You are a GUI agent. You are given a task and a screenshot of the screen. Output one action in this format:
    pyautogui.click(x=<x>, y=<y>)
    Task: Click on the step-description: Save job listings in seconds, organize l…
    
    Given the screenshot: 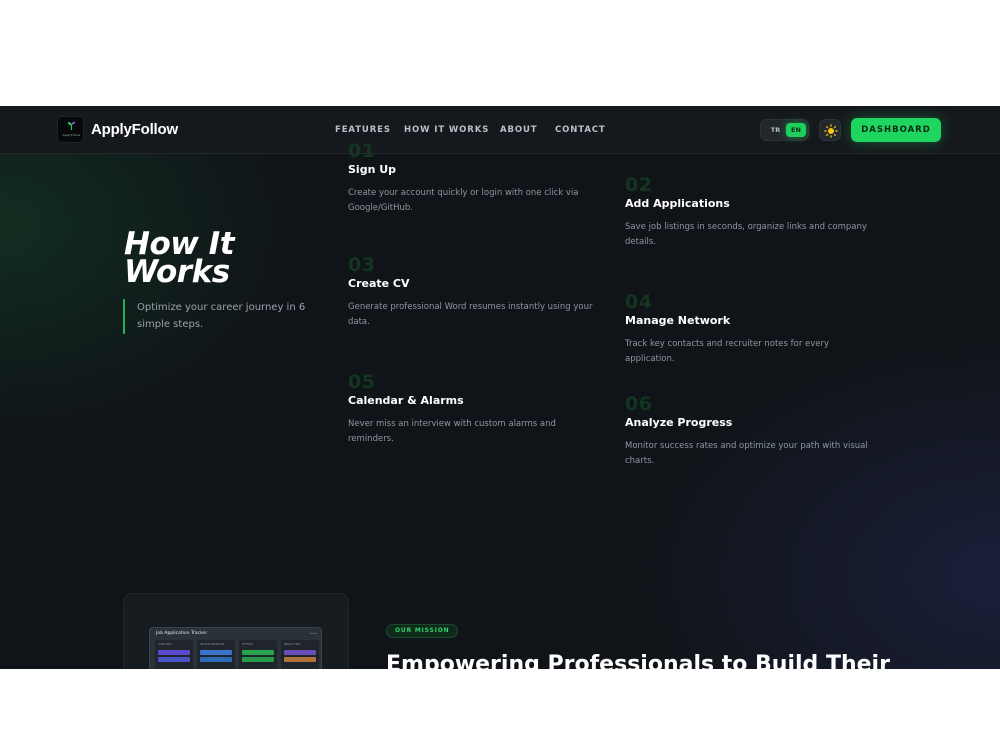 What is the action you would take?
    pyautogui.click(x=746, y=234)
    